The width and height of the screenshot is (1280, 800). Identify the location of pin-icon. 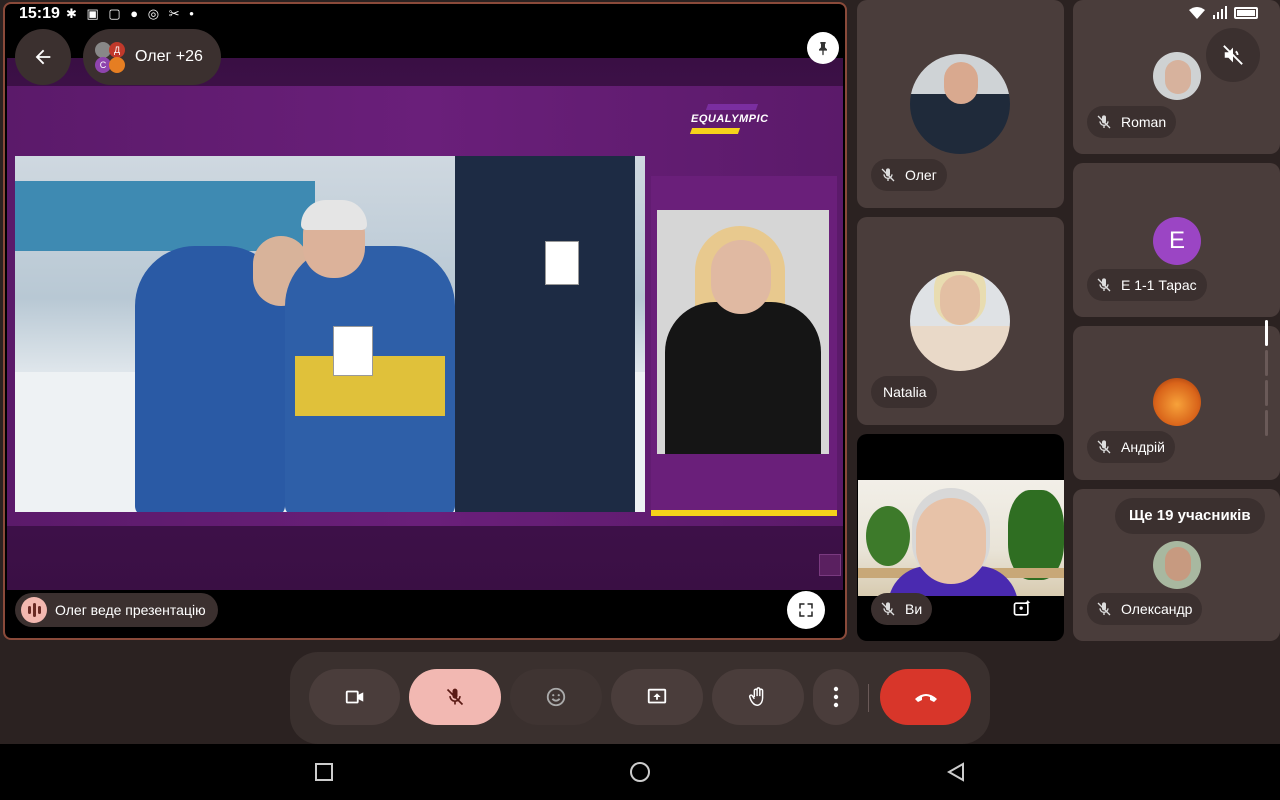
(823, 49).